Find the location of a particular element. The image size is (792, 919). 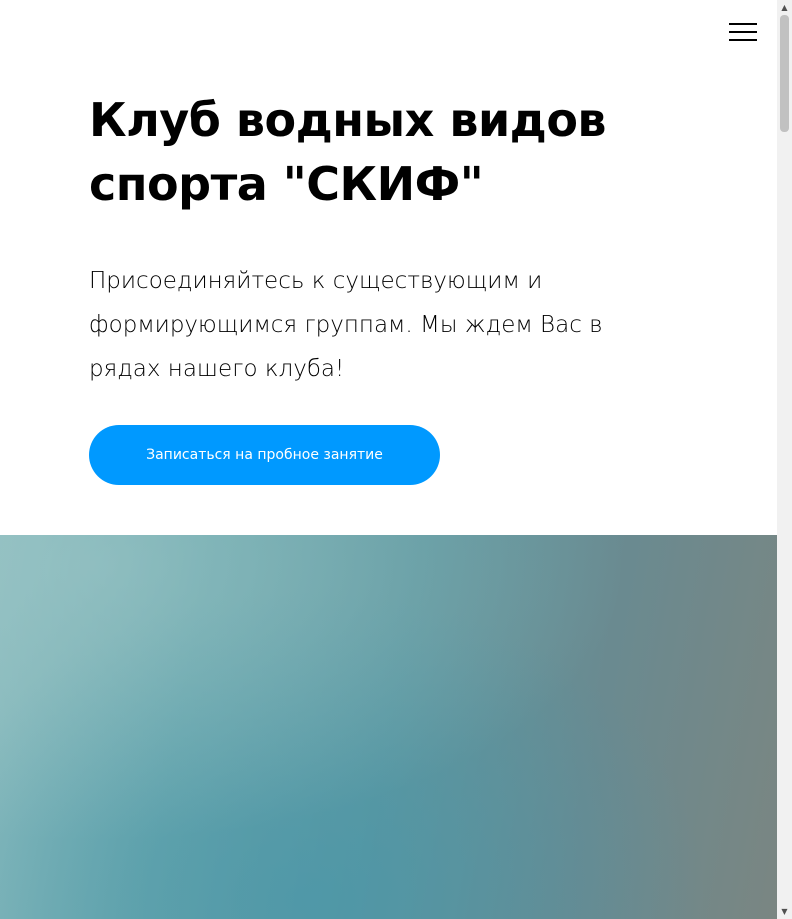

hamburger-menu-icon is located at coordinates (743, 32).